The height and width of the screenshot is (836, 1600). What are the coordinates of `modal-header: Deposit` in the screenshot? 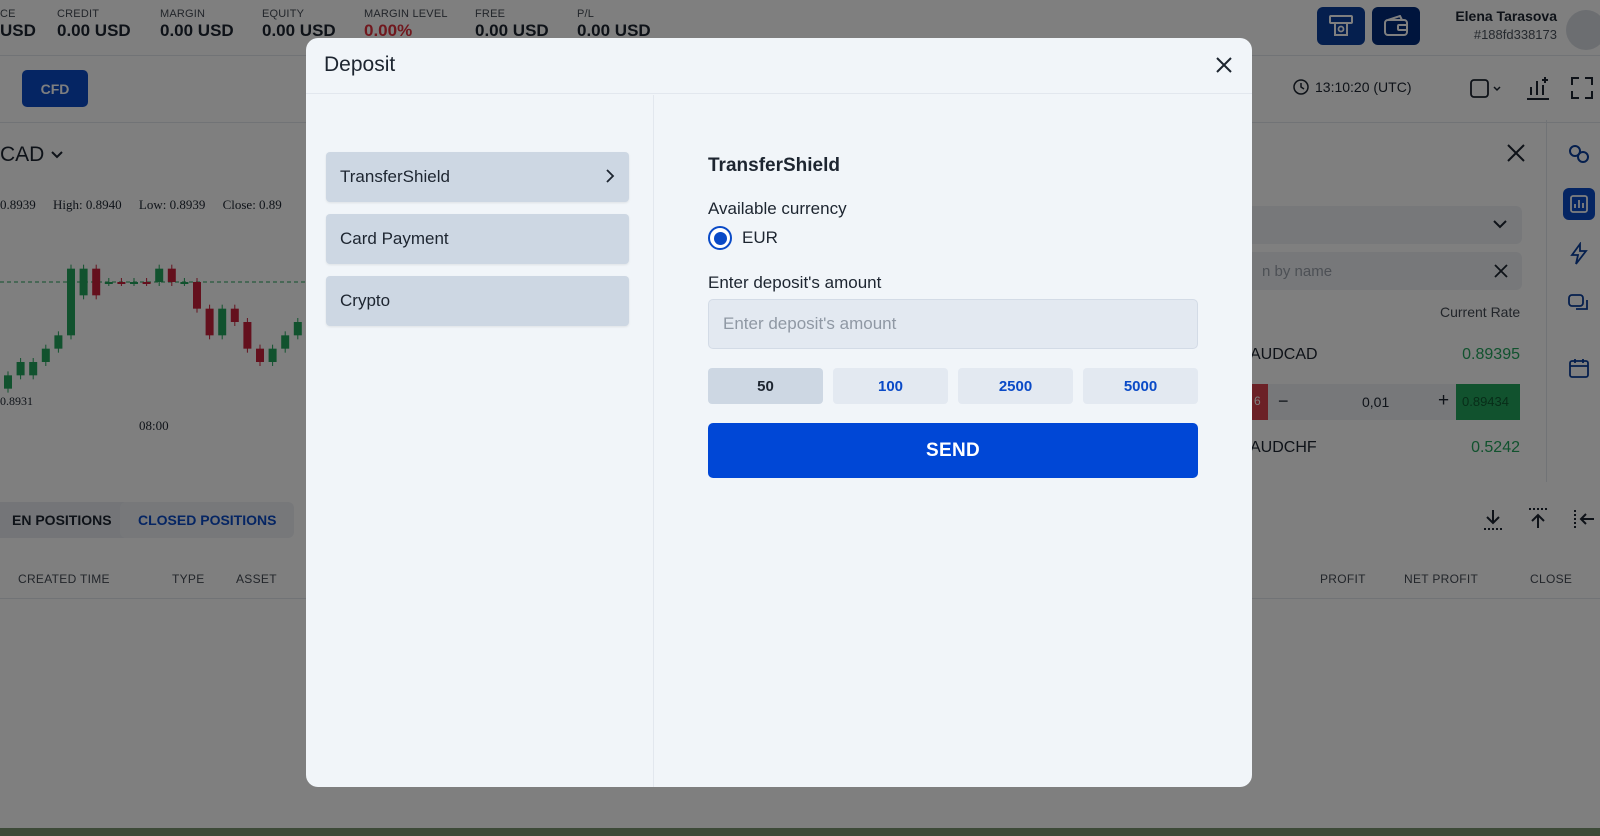 It's located at (779, 66).